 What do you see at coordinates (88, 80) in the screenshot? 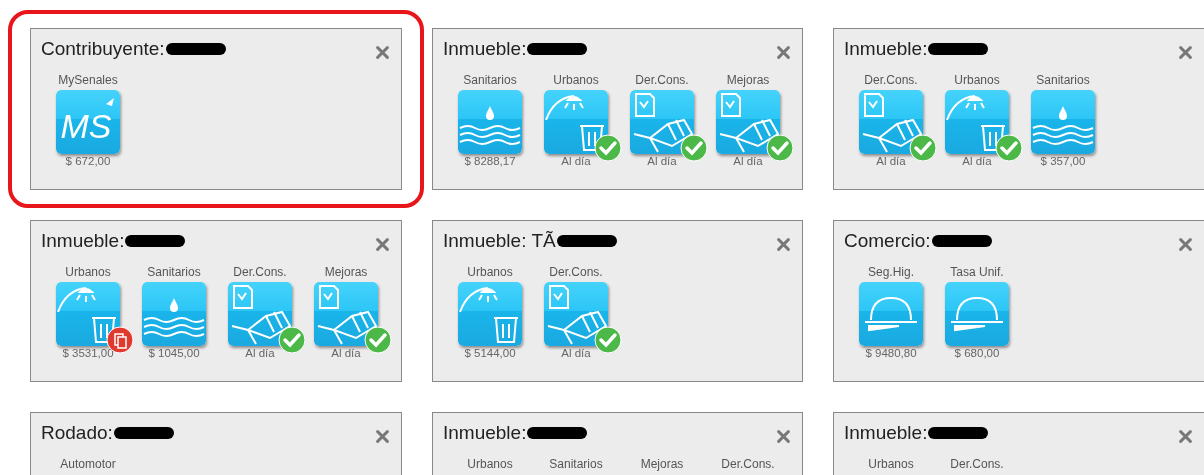
I see `tax-label: MySenales` at bounding box center [88, 80].